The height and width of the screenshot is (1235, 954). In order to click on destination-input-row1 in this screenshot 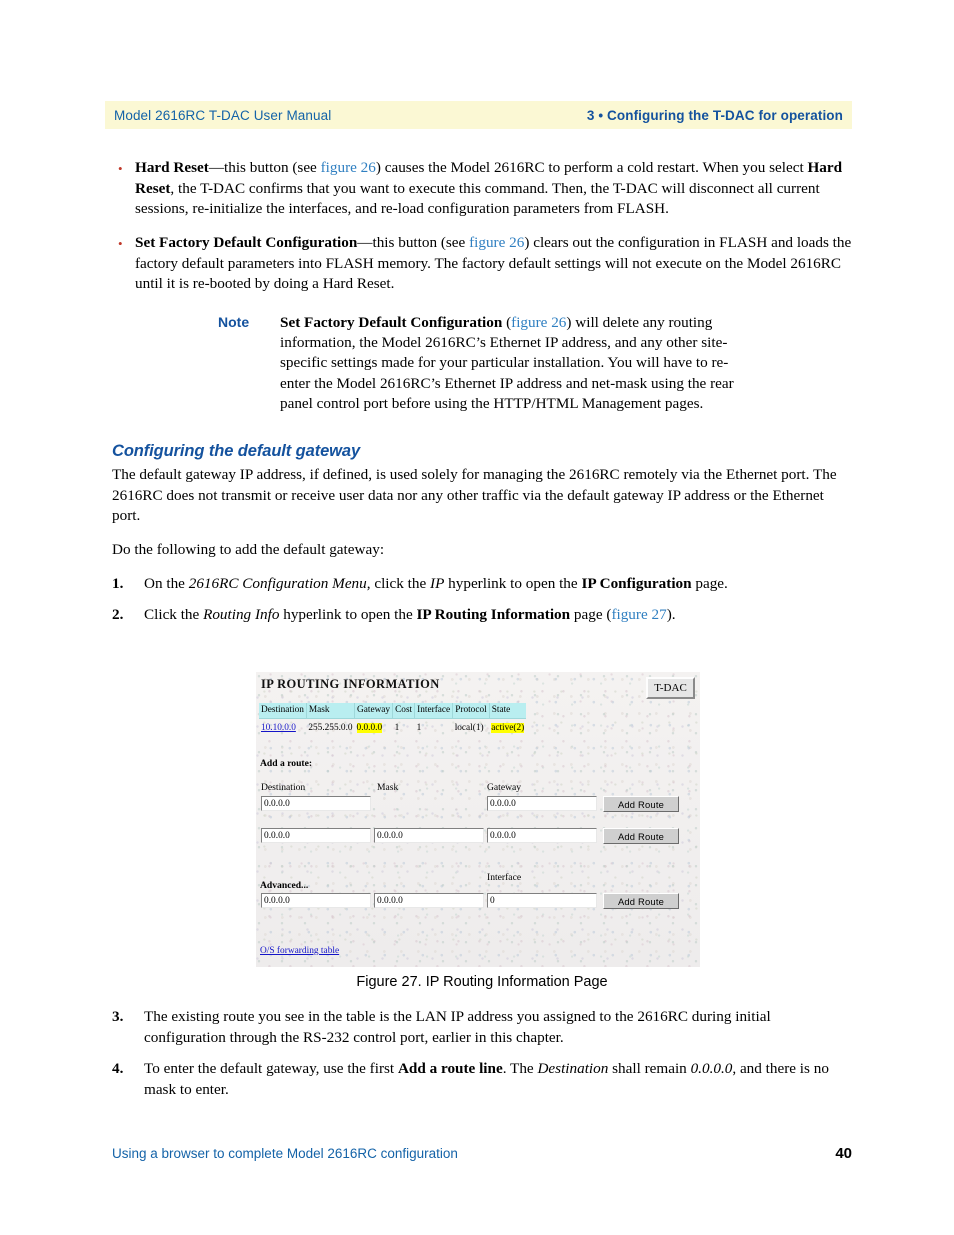, I will do `click(316, 803)`.